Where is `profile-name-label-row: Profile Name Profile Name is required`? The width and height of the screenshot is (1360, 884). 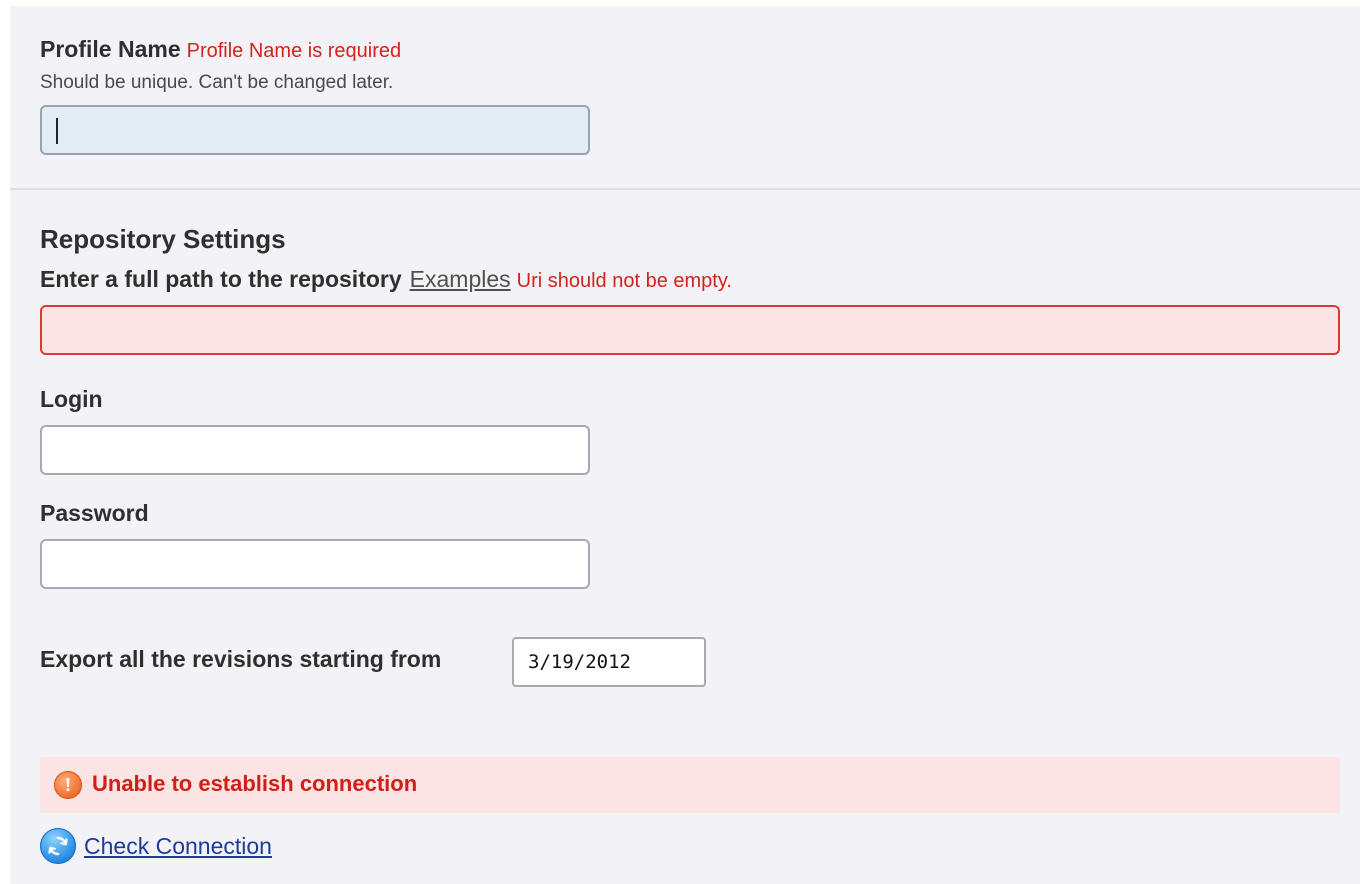 profile-name-label-row: Profile Name Profile Name is required is located at coordinates (220, 49).